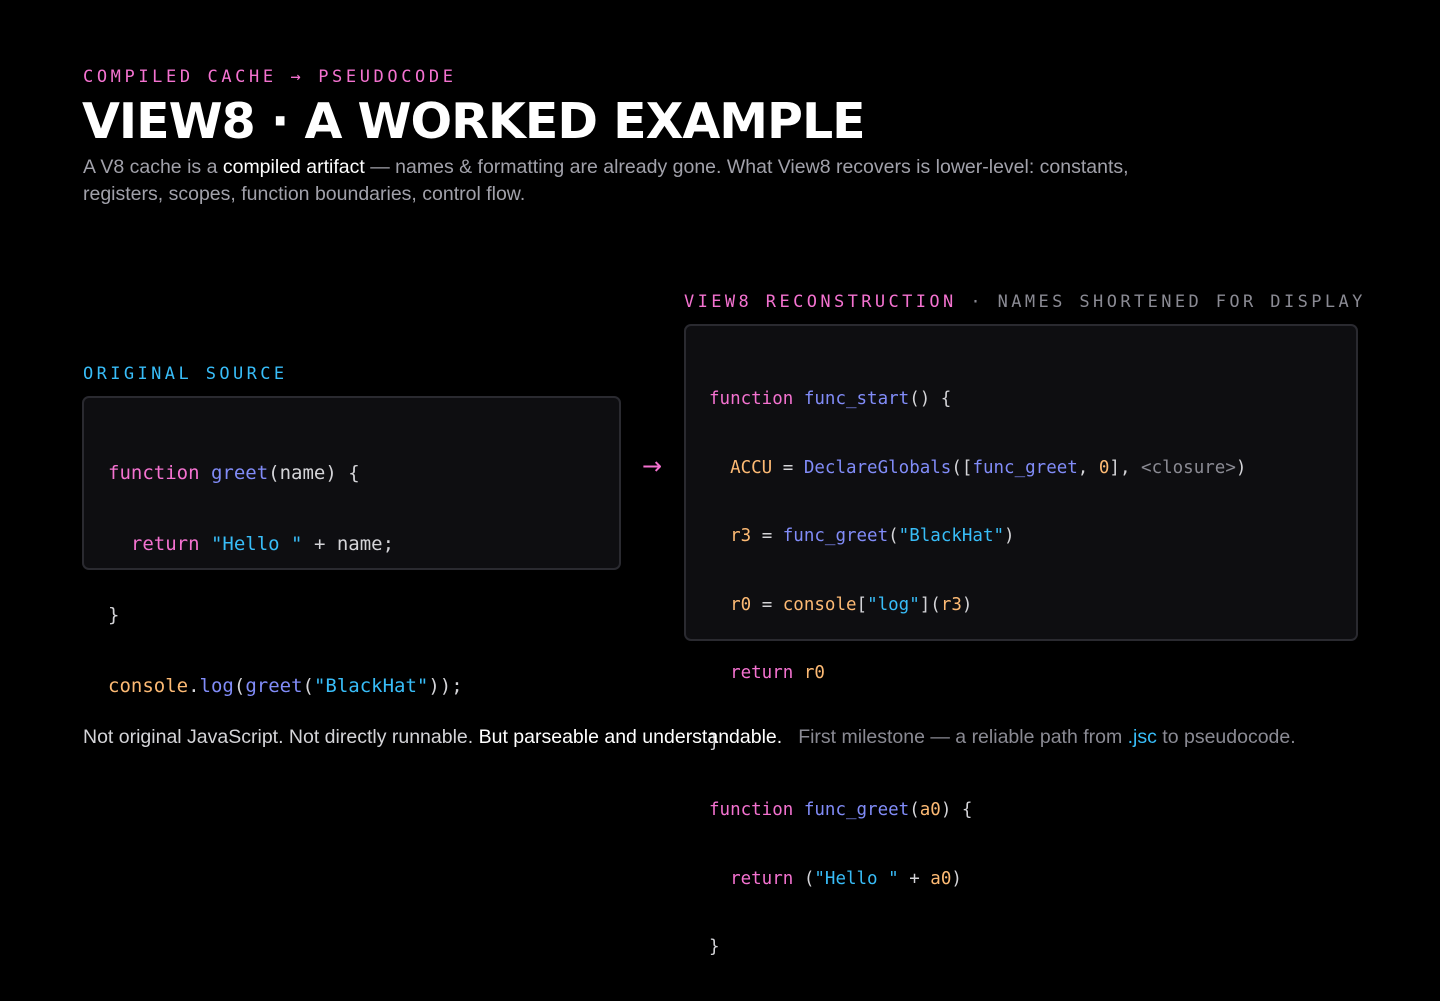 The width and height of the screenshot is (1440, 1001). I want to click on original-source-label: ORIGINAL SOURCE, so click(185, 374).